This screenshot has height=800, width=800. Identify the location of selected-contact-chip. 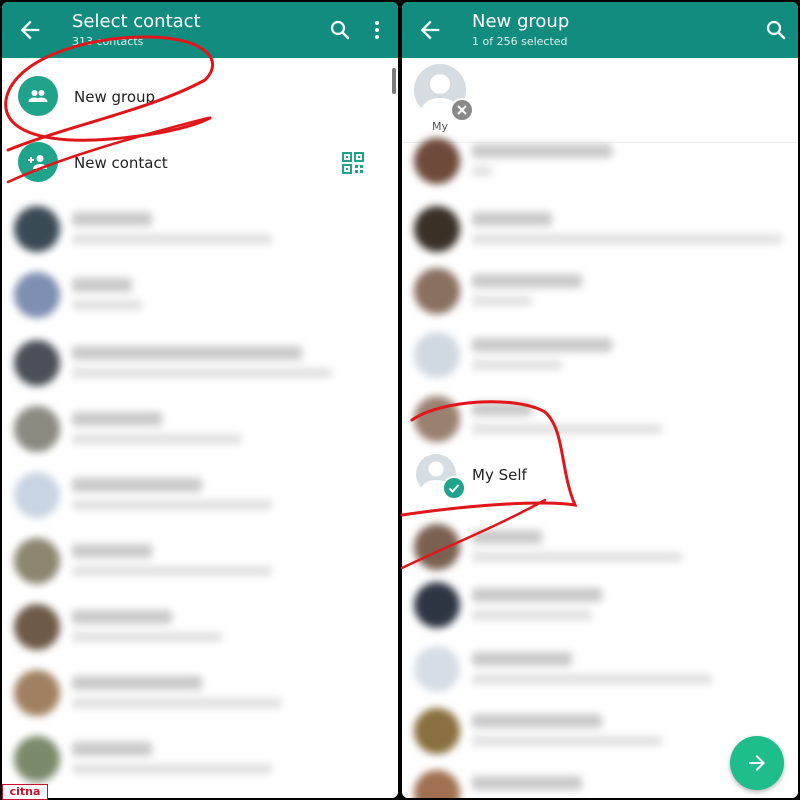
(444, 93).